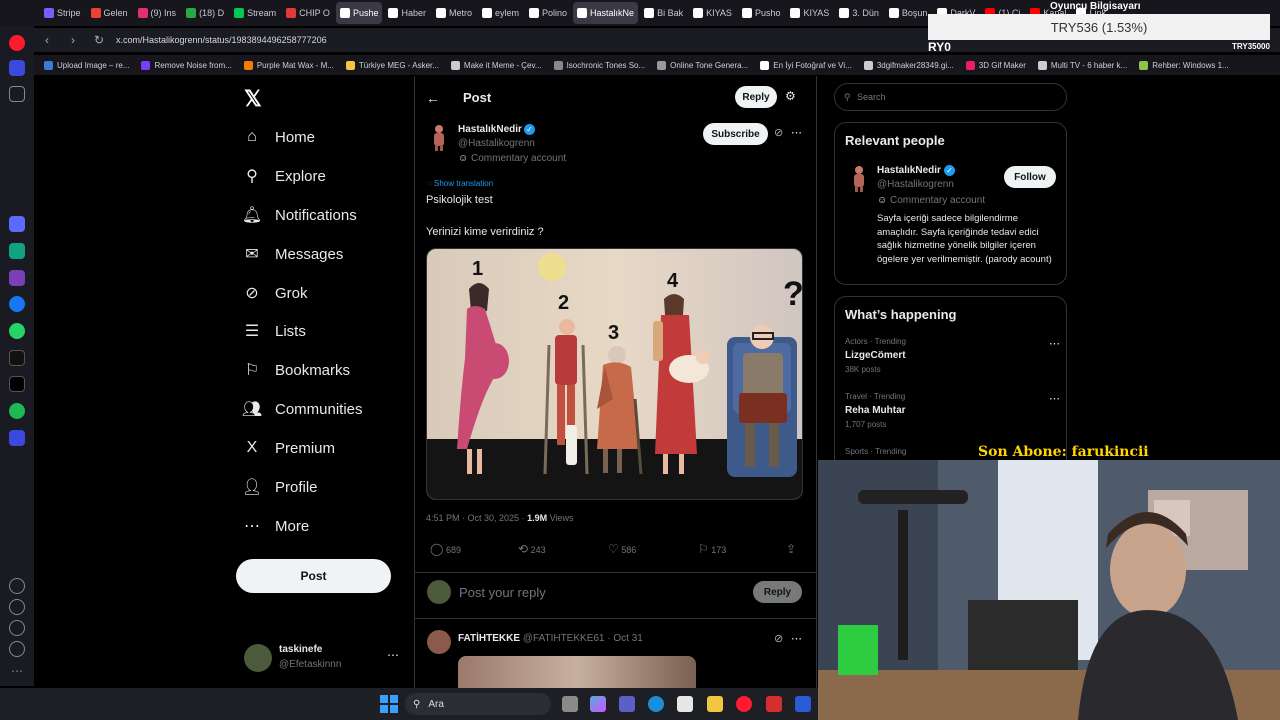 This screenshot has width=1280, height=720. I want to click on trend-item: Actors · Trending LizgeCömert 38K posts ⋯, so click(952, 362).